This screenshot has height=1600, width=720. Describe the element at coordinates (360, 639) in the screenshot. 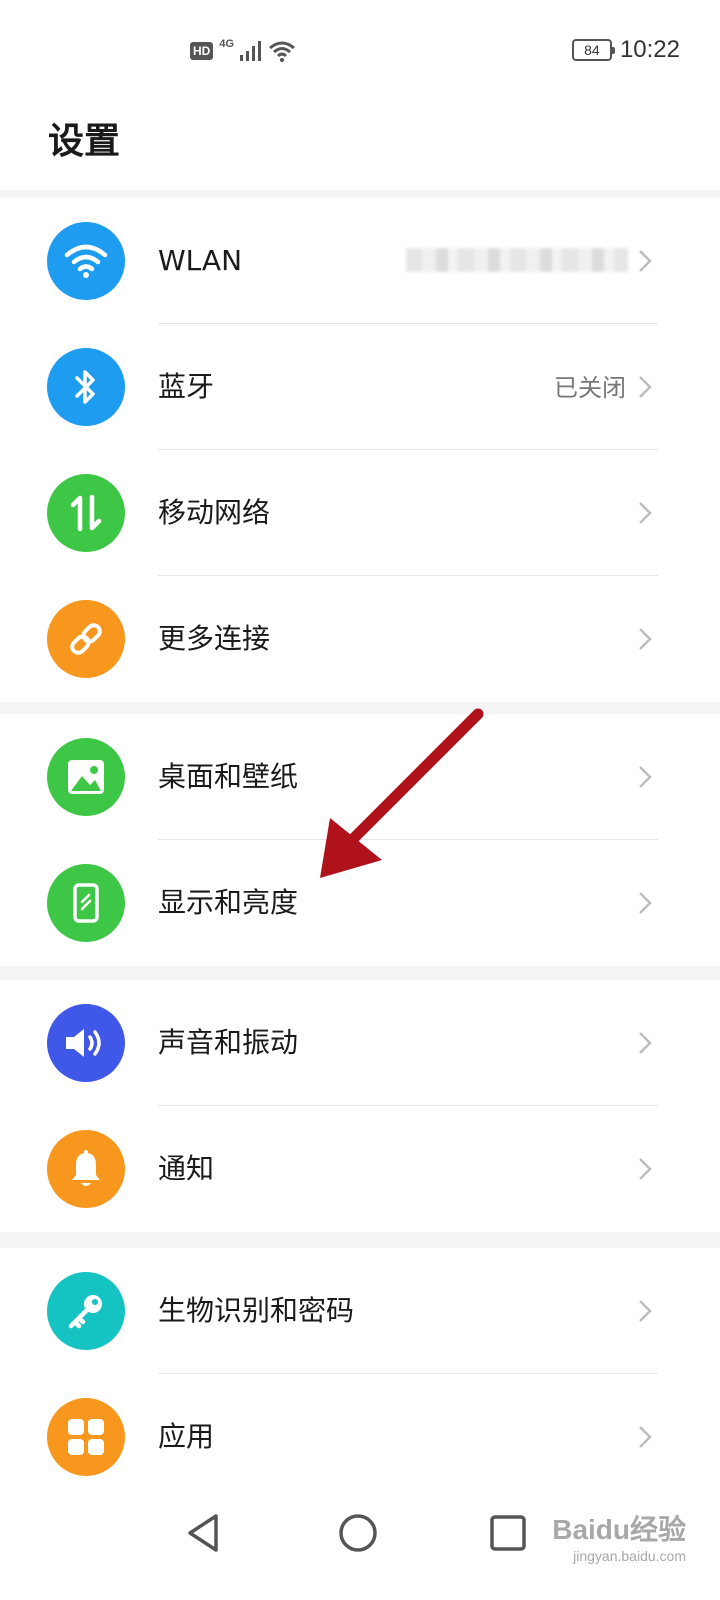

I see `settings-item-more-connections: 更多连接` at that location.